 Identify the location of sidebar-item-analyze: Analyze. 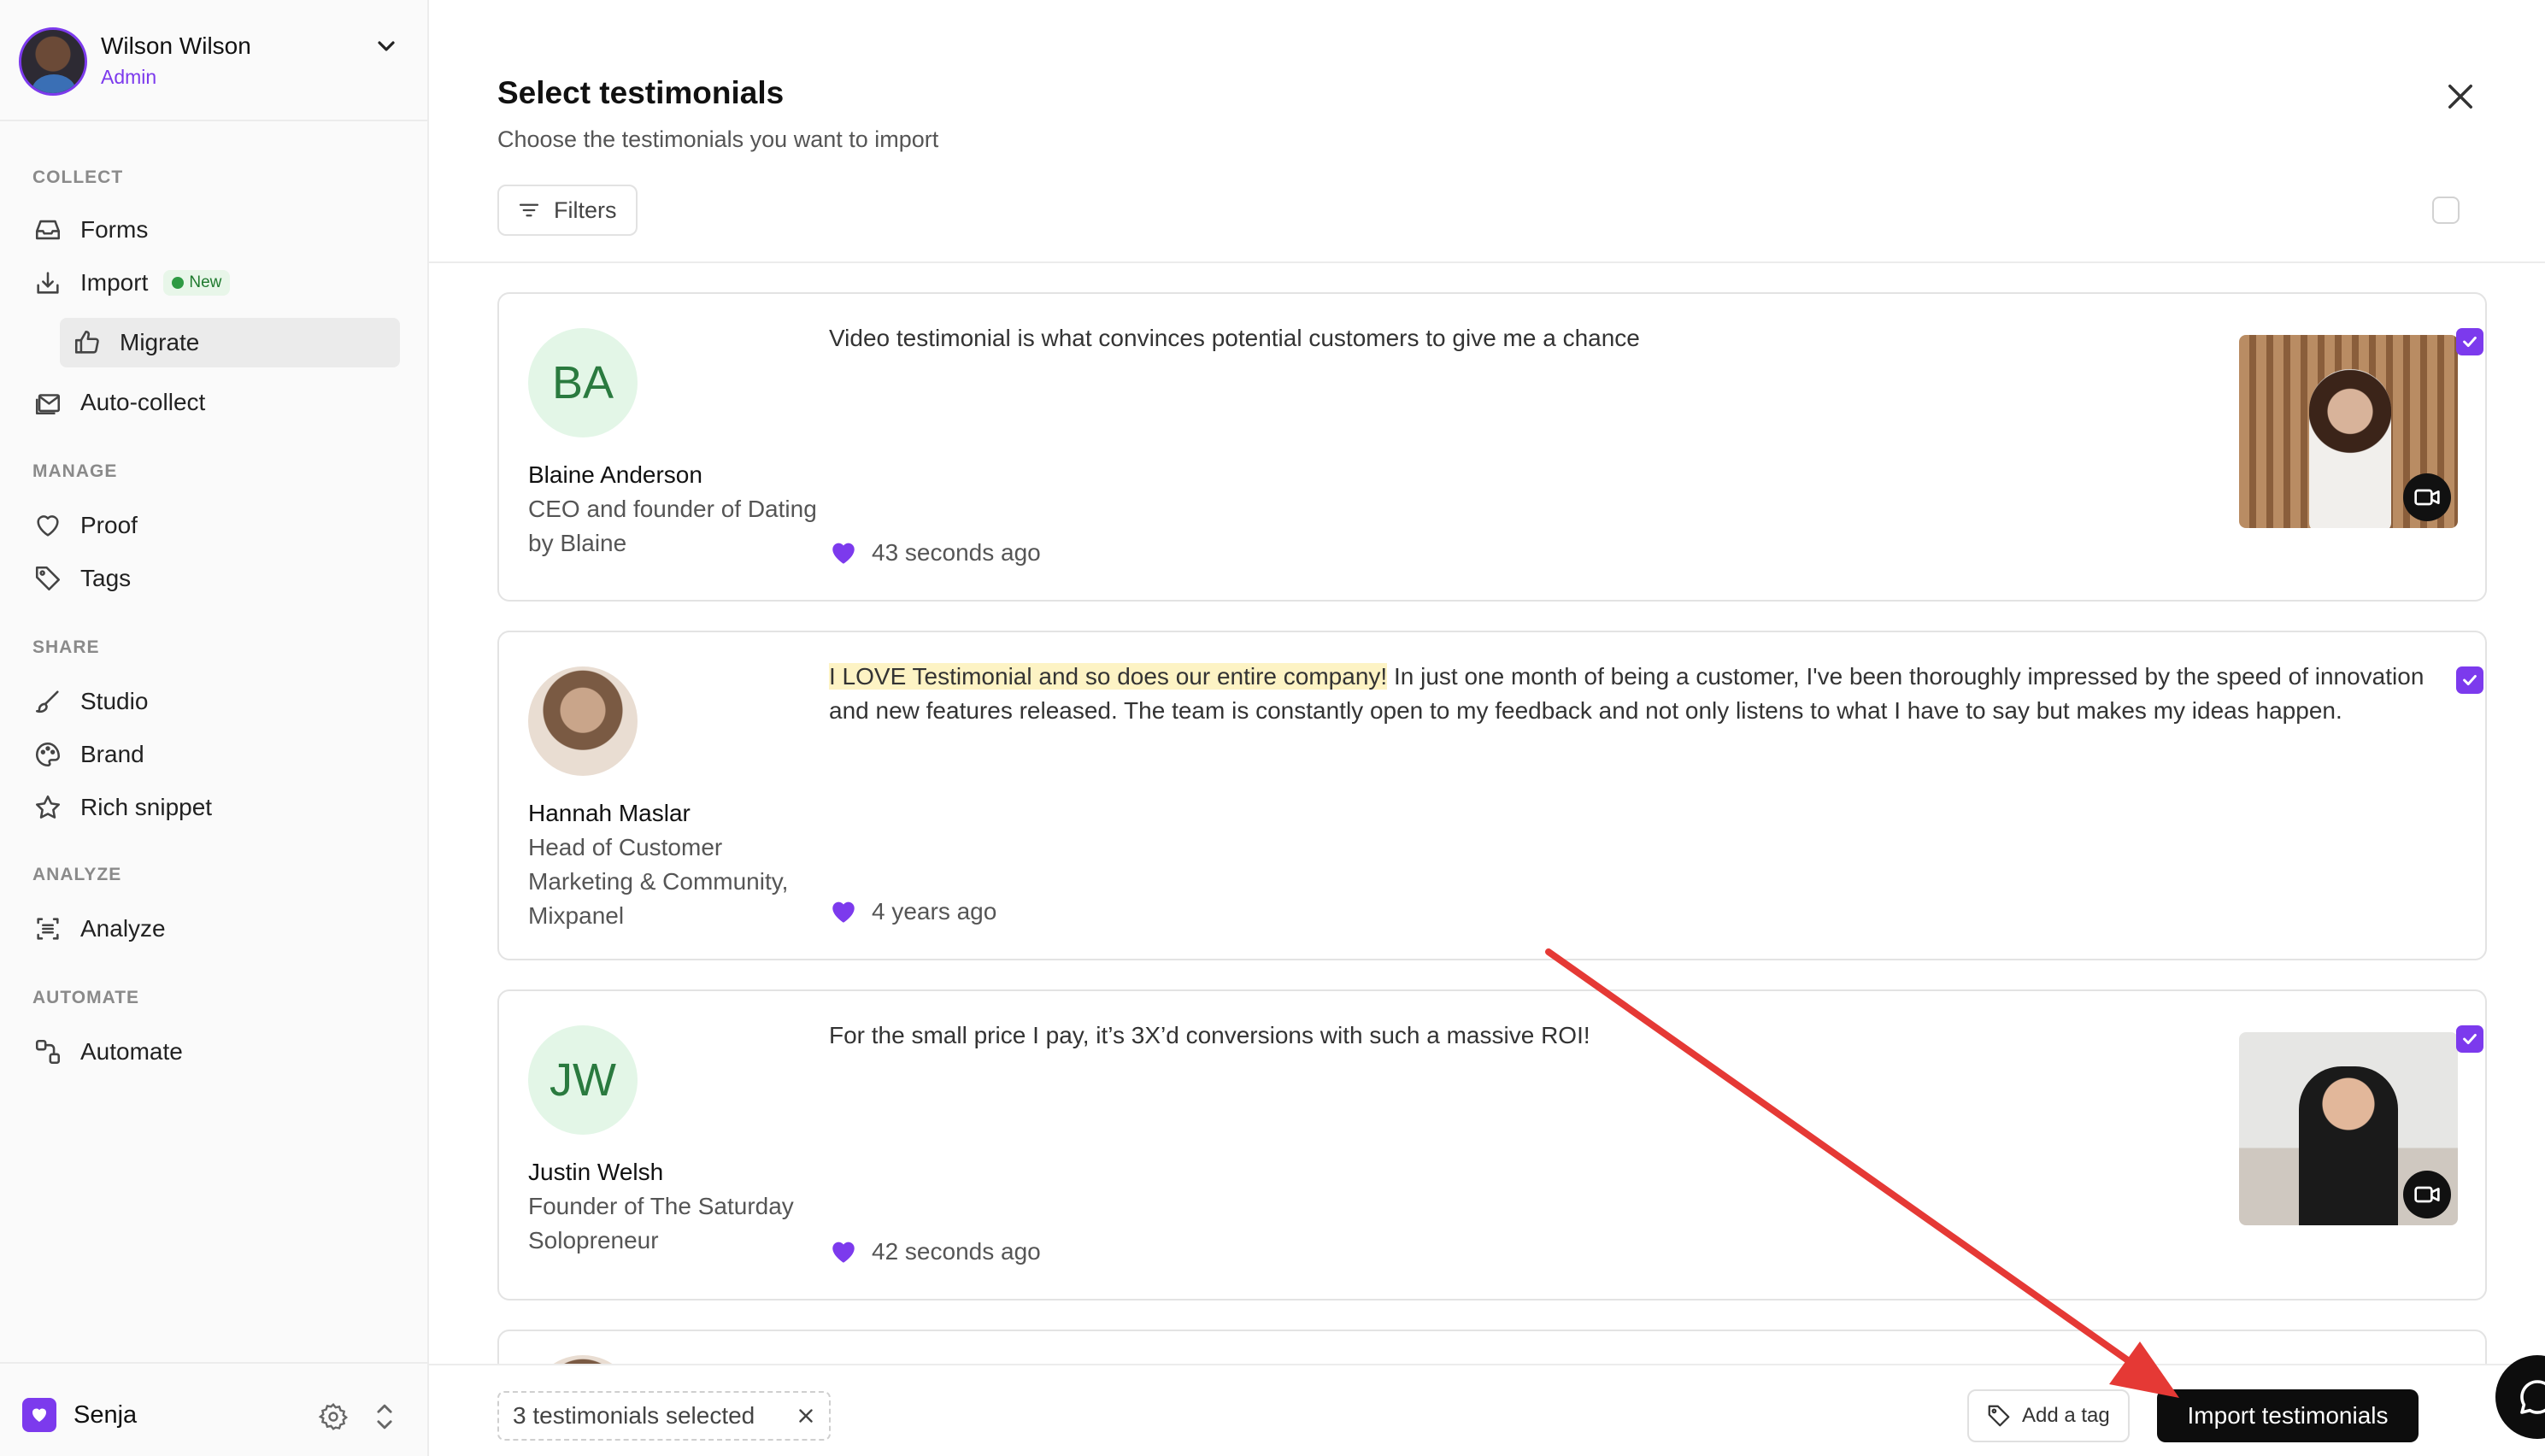
(214, 929).